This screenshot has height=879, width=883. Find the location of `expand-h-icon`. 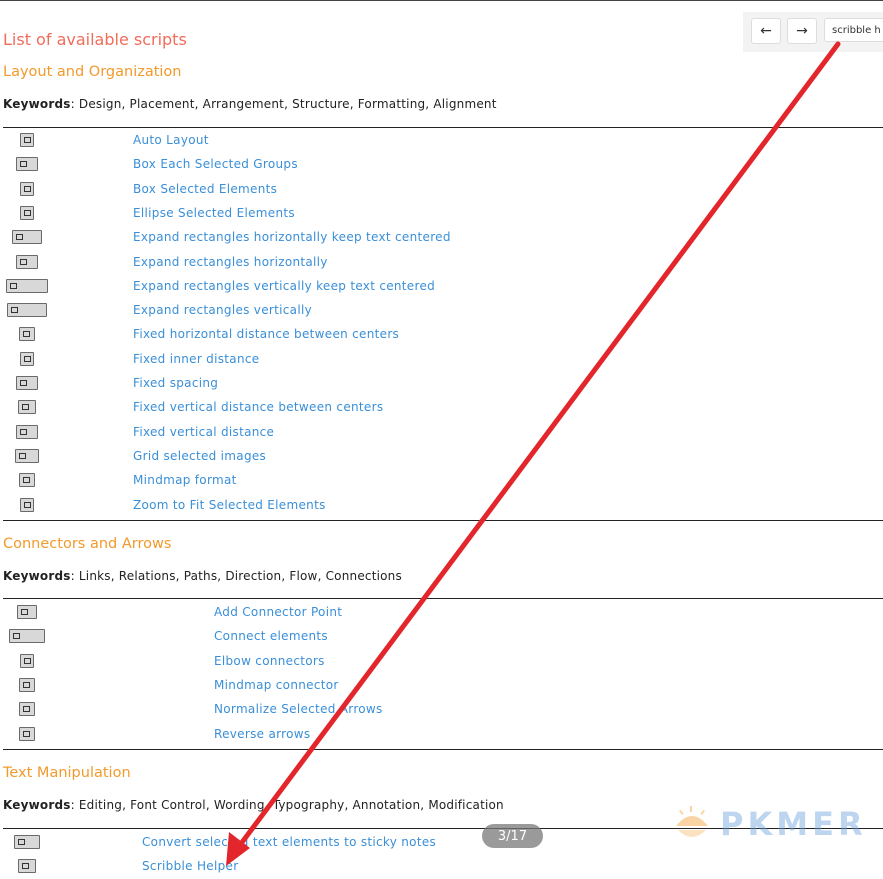

expand-h-icon is located at coordinates (27, 262).